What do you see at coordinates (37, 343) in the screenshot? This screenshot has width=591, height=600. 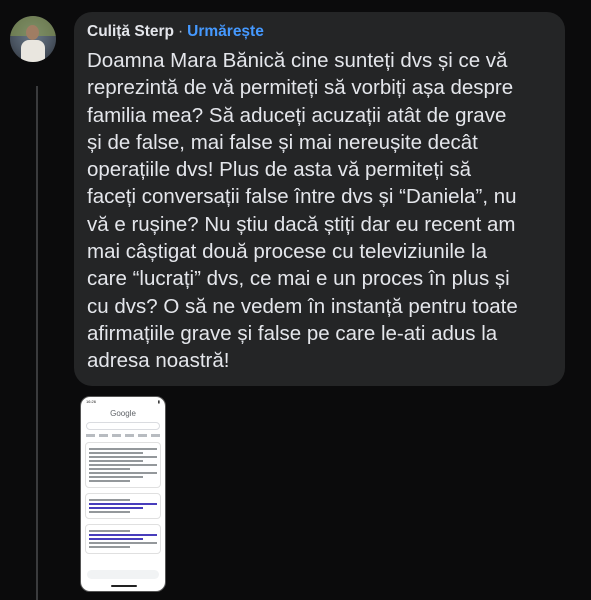 I see `thread-line` at bounding box center [37, 343].